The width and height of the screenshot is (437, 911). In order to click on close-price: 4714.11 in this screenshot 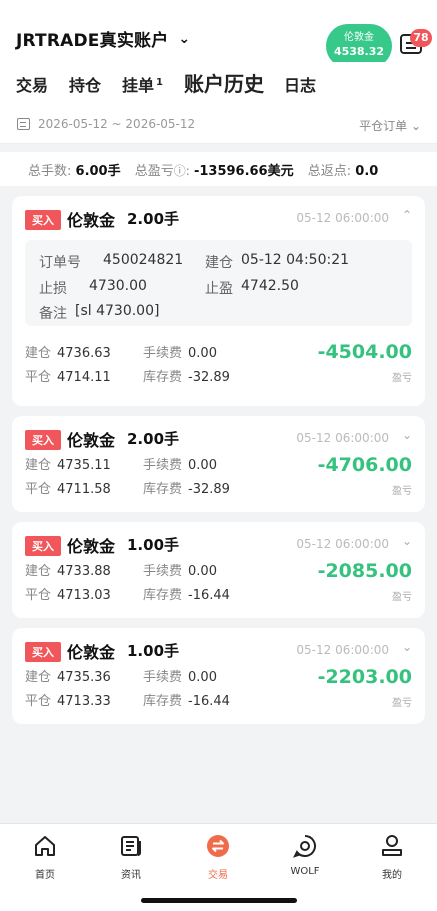, I will do `click(84, 377)`.